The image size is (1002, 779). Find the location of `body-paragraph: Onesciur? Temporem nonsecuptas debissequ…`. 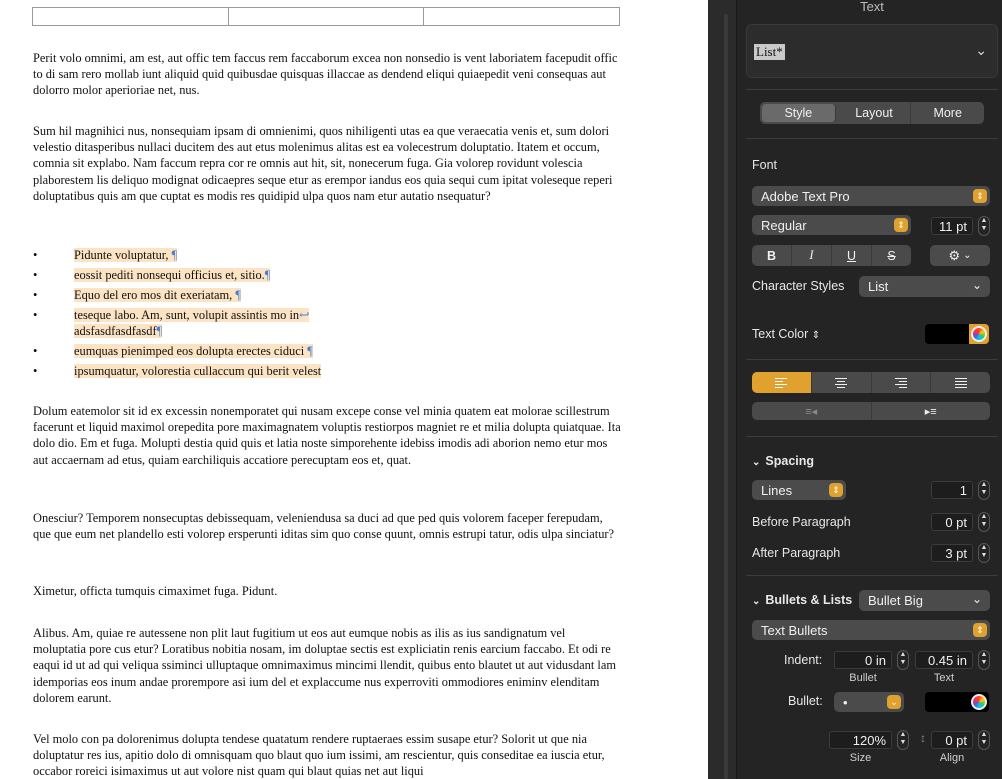

body-paragraph: Onesciur? Temporem nonsecuptas debissequ… is located at coordinates (327, 526).